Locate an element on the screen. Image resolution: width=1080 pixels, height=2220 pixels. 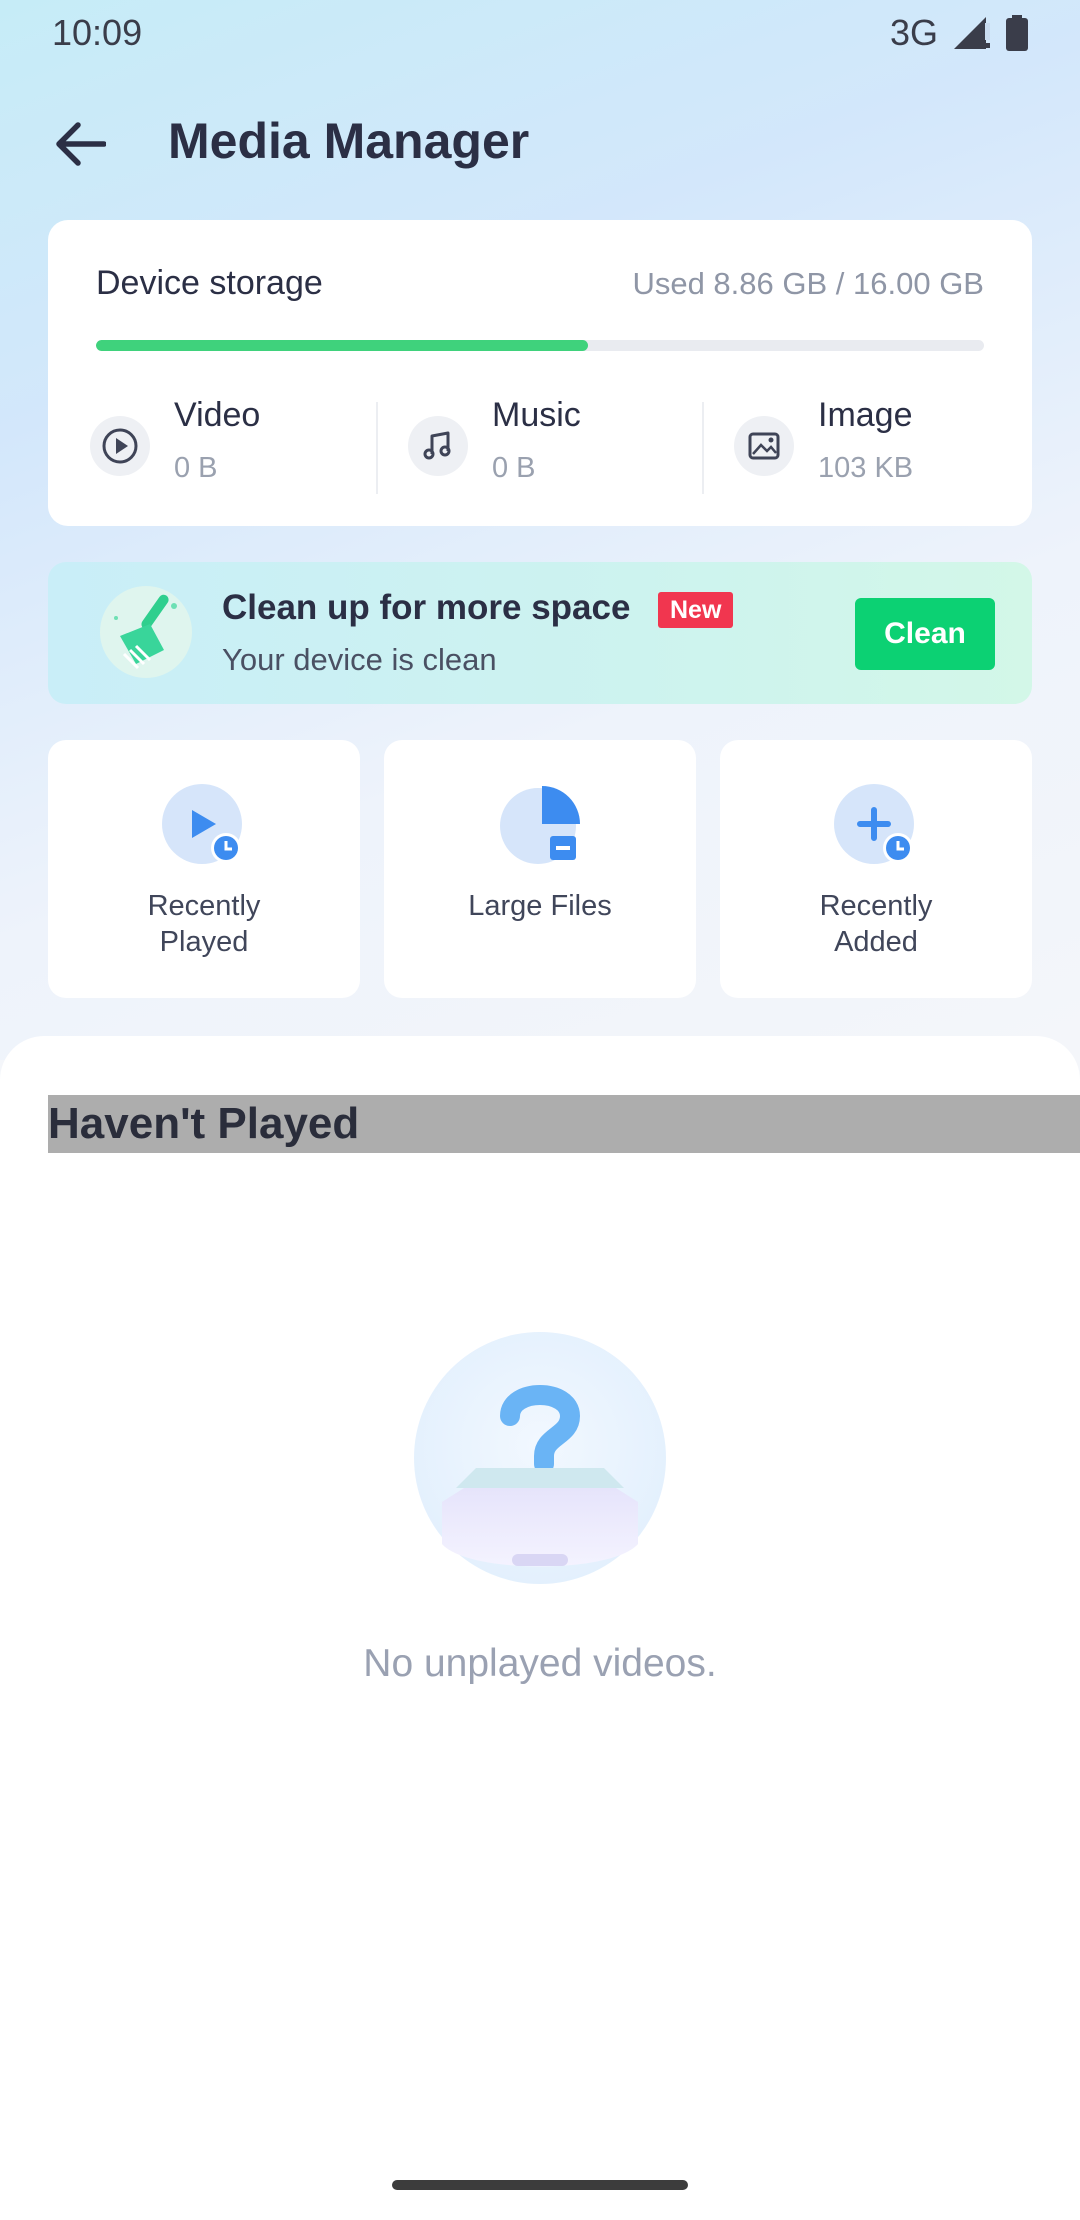
status-indicators: 3G is located at coordinates (959, 33).